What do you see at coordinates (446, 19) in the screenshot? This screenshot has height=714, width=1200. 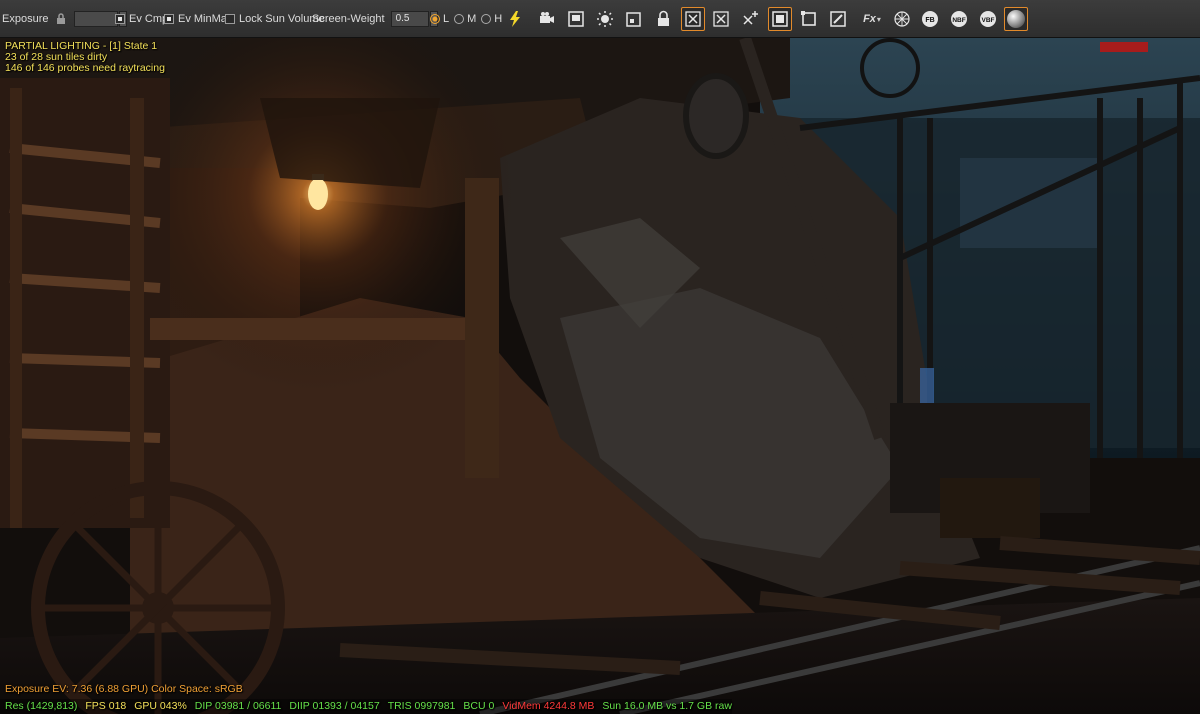 I see `quality-low-label: L` at bounding box center [446, 19].